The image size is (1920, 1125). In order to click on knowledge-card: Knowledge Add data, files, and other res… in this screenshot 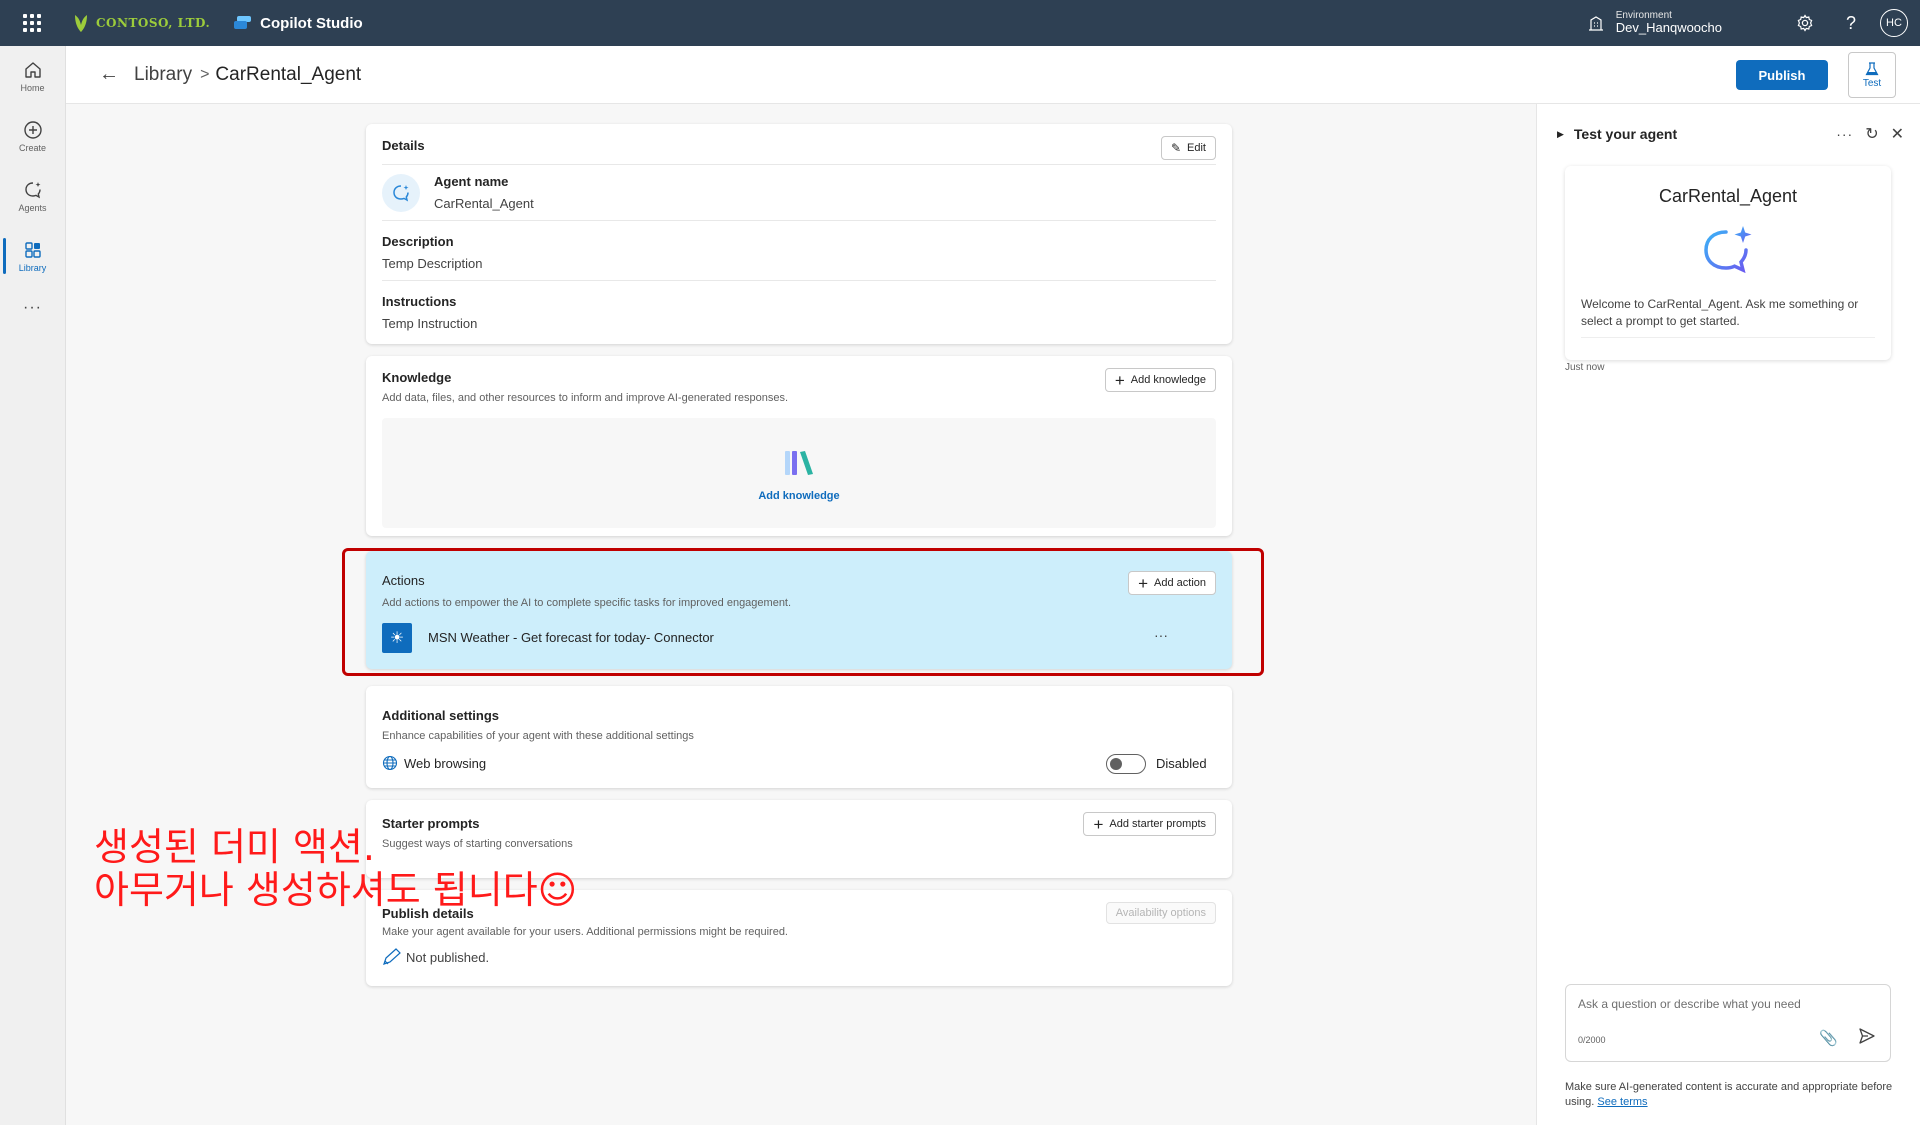, I will do `click(799, 446)`.